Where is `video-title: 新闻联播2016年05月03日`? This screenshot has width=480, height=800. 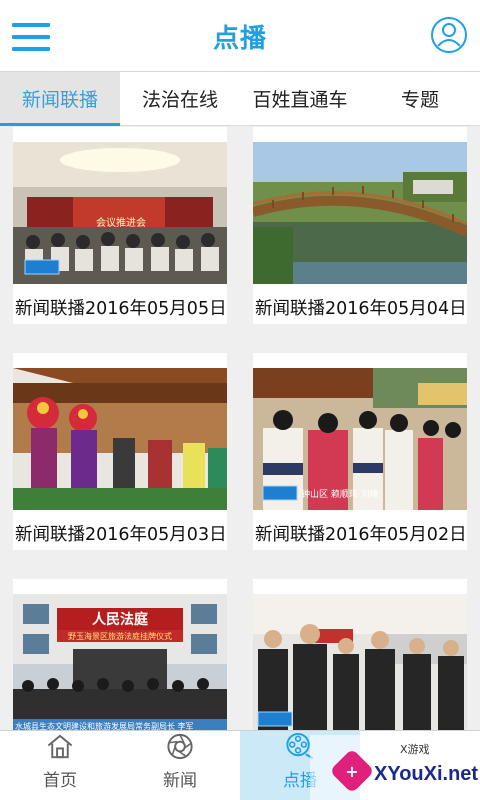
video-title: 新闻联播2016年05月03日 is located at coordinates (121, 535).